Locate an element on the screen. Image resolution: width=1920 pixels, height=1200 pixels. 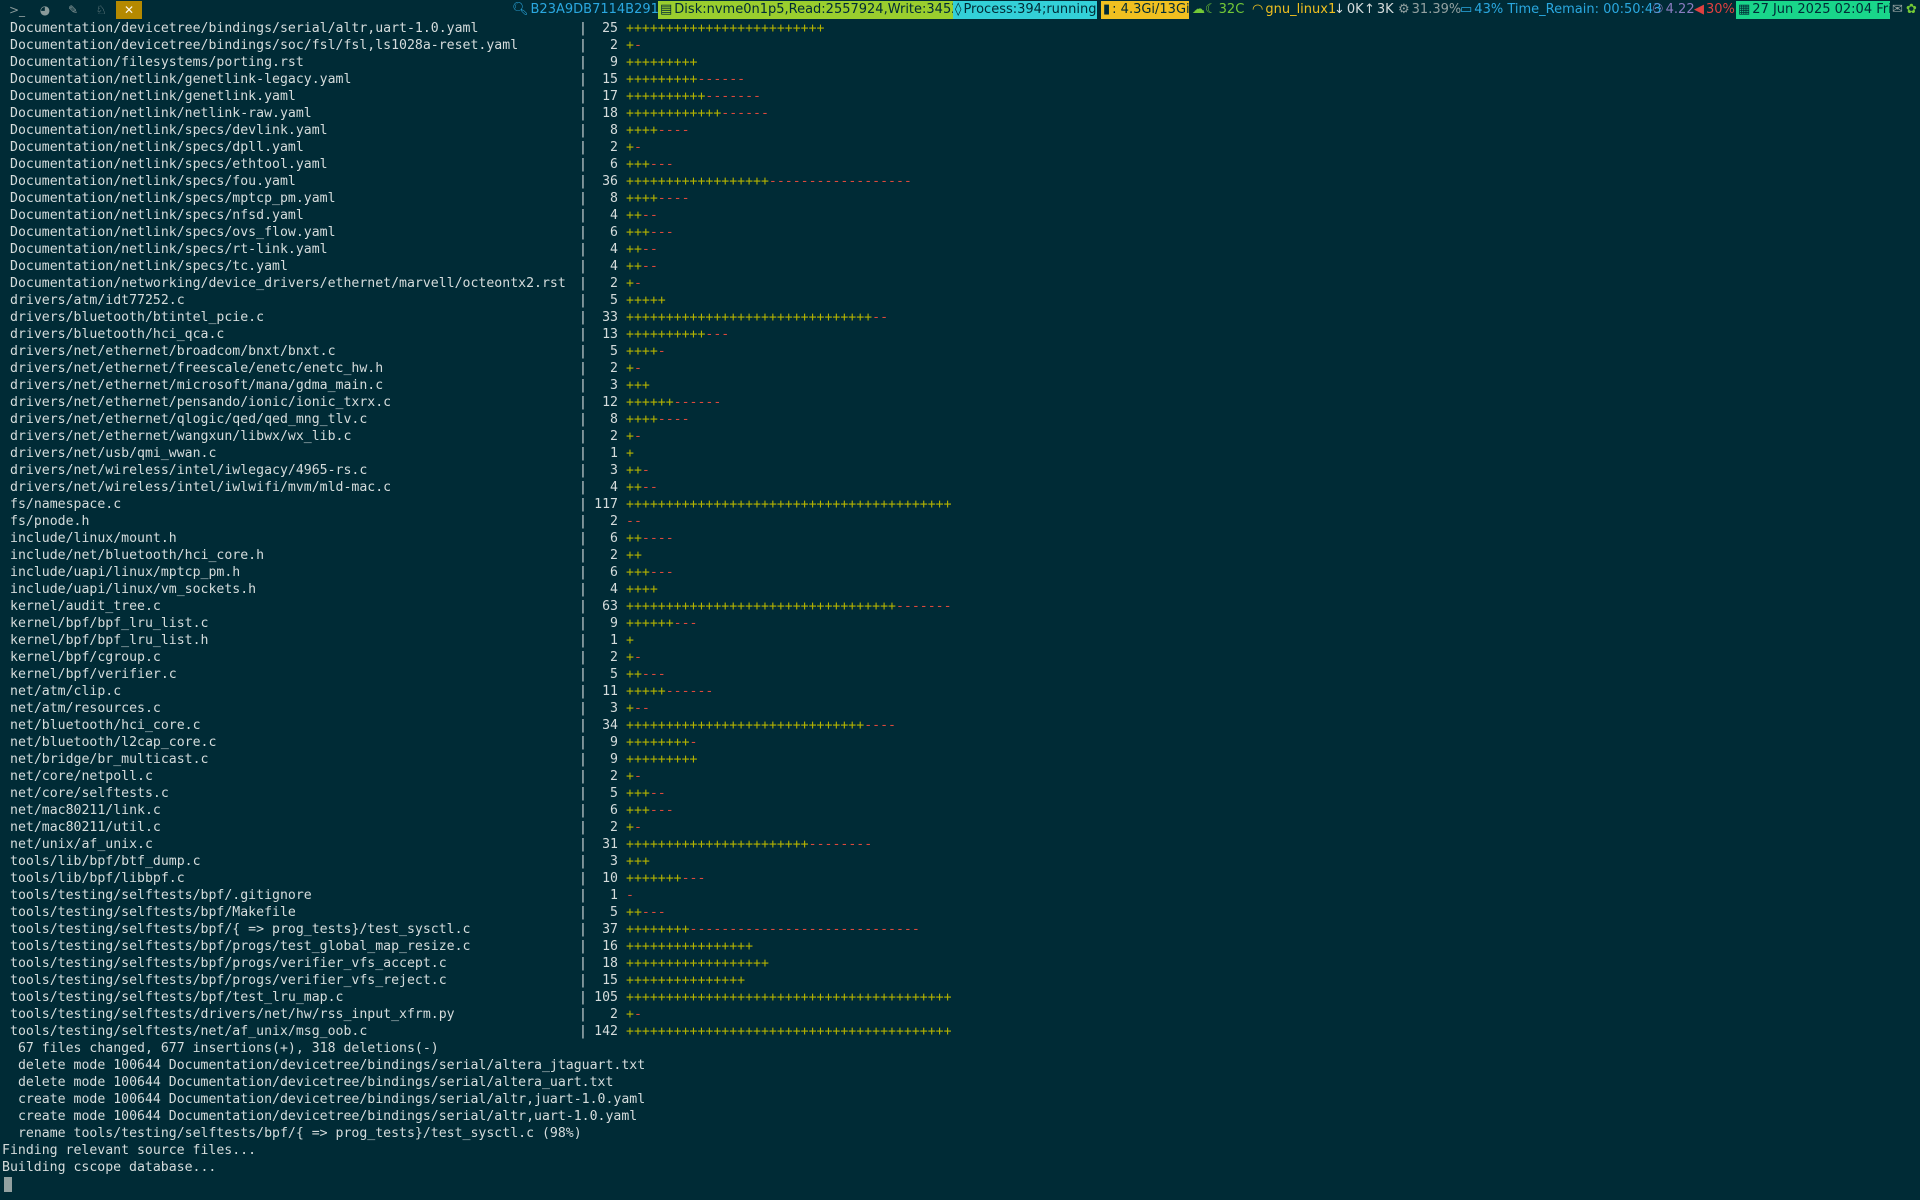
file-path: net/bluetooth/hci_core.c is located at coordinates (105, 725).